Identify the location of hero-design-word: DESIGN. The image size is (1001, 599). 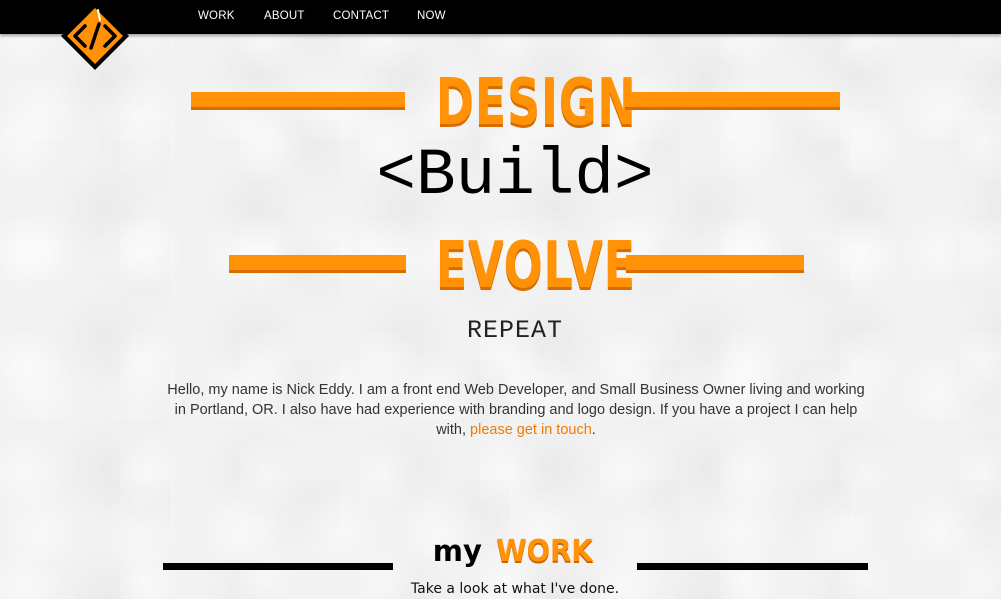
(536, 103).